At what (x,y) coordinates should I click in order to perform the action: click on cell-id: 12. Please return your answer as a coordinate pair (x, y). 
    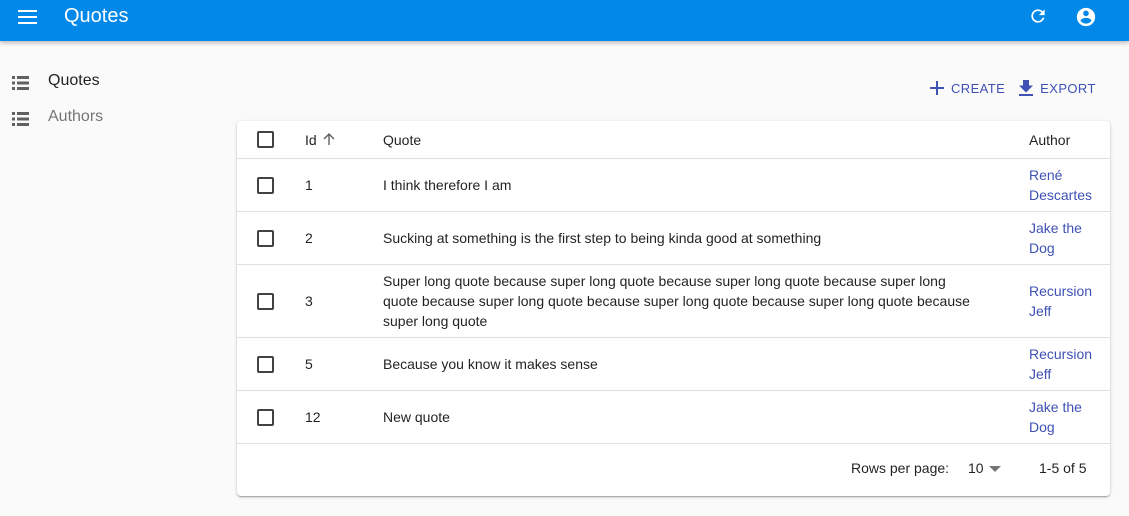
    Looking at the image, I should click on (313, 417).